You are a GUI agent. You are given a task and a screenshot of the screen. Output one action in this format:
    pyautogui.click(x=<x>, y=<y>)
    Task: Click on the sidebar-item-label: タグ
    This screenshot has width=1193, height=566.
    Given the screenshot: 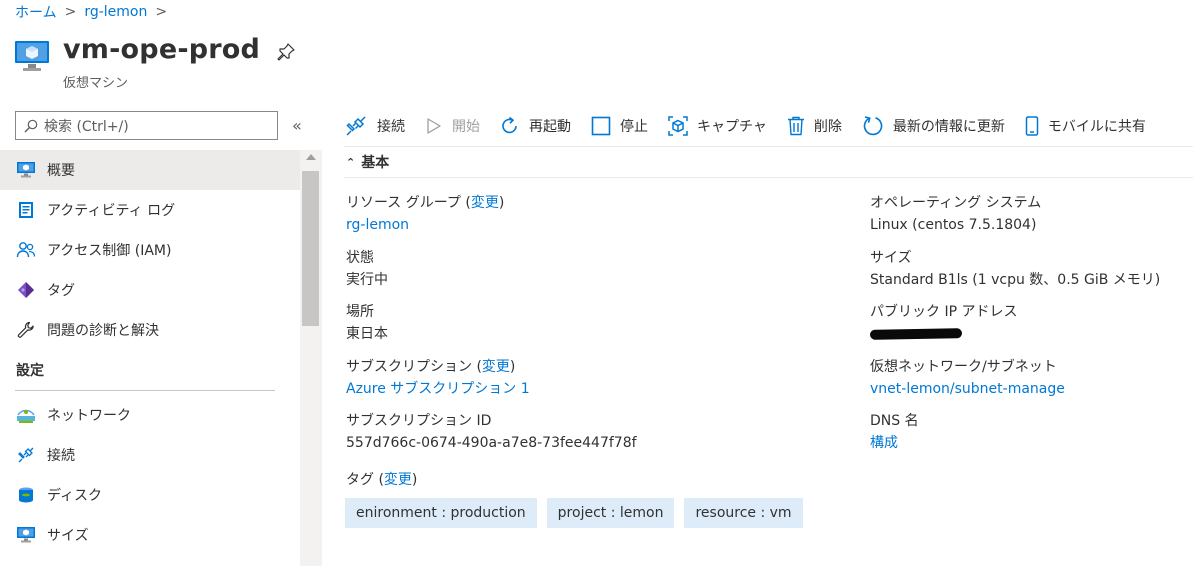 What is the action you would take?
    pyautogui.click(x=61, y=291)
    